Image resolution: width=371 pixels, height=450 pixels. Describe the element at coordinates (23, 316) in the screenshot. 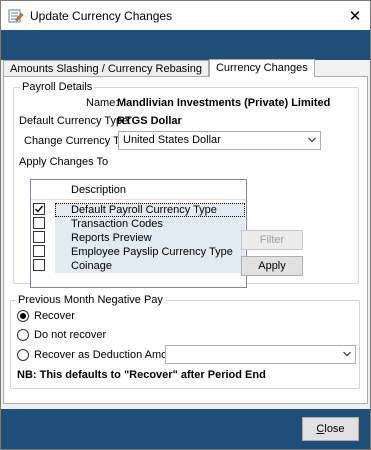

I see `recover-radio` at that location.